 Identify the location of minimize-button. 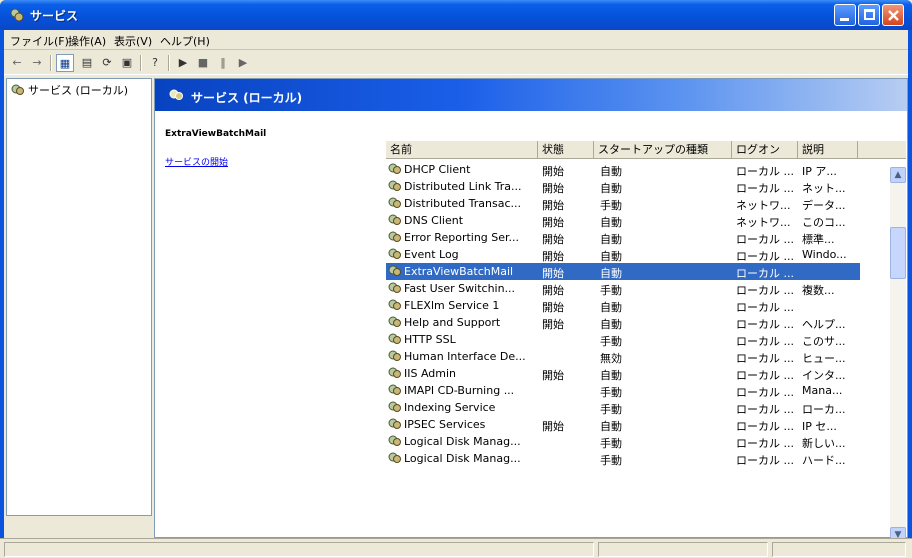
(845, 15).